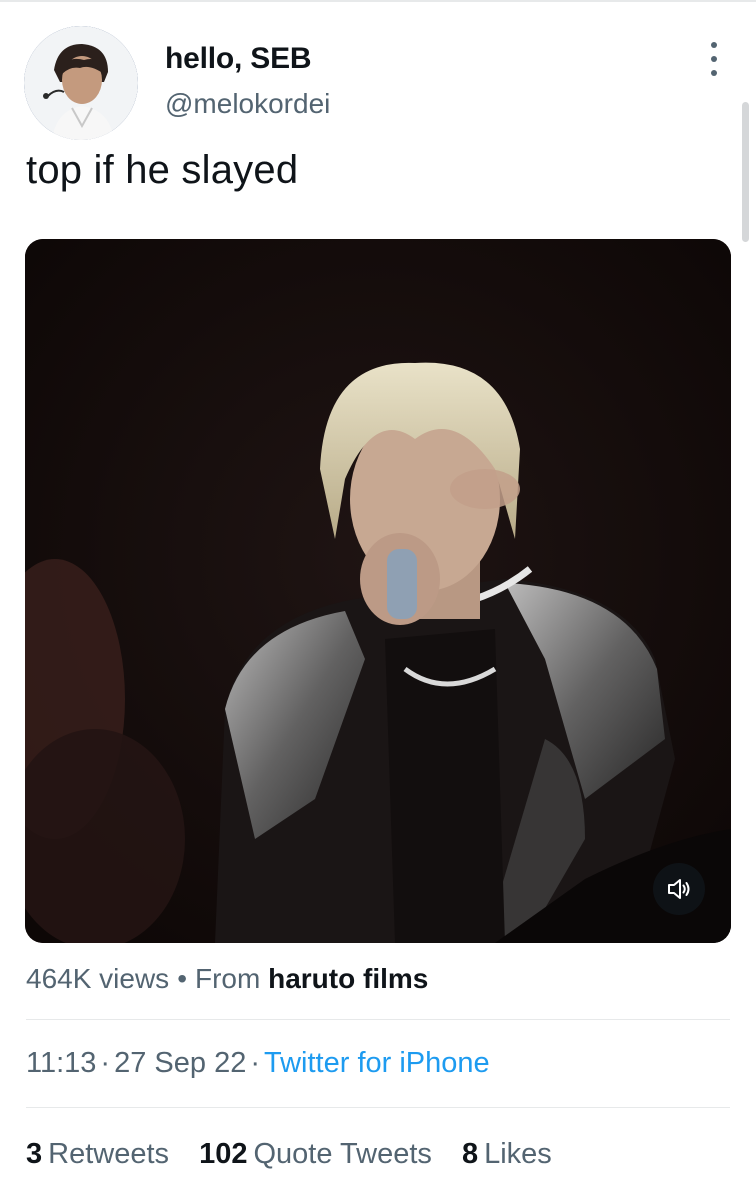 Image resolution: width=756 pixels, height=1200 pixels. What do you see at coordinates (518, 1154) in the screenshot?
I see `likes-label: Likes` at bounding box center [518, 1154].